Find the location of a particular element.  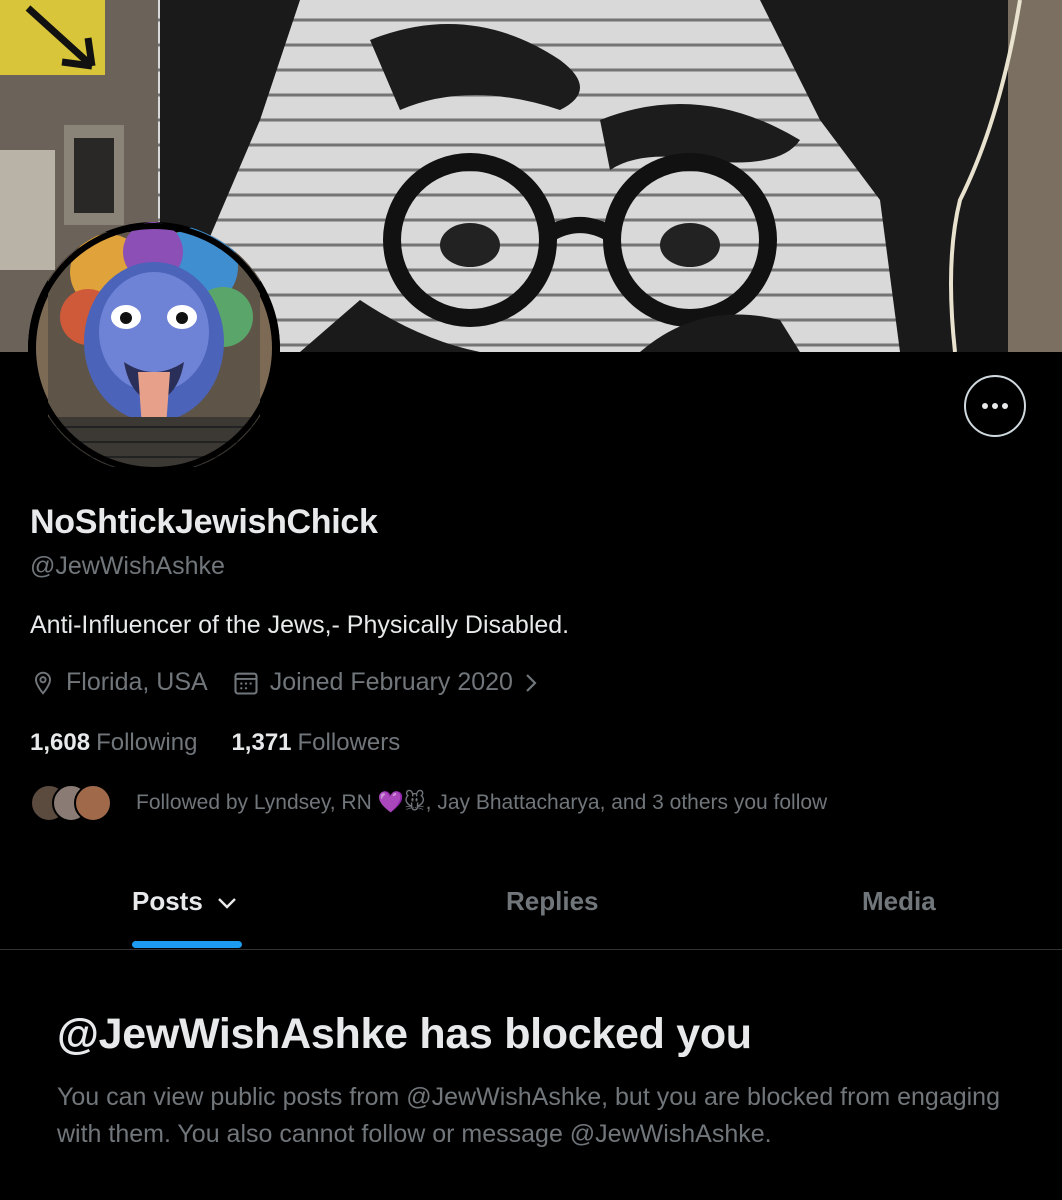

followers-link: 1,371 Followers is located at coordinates (315, 743).